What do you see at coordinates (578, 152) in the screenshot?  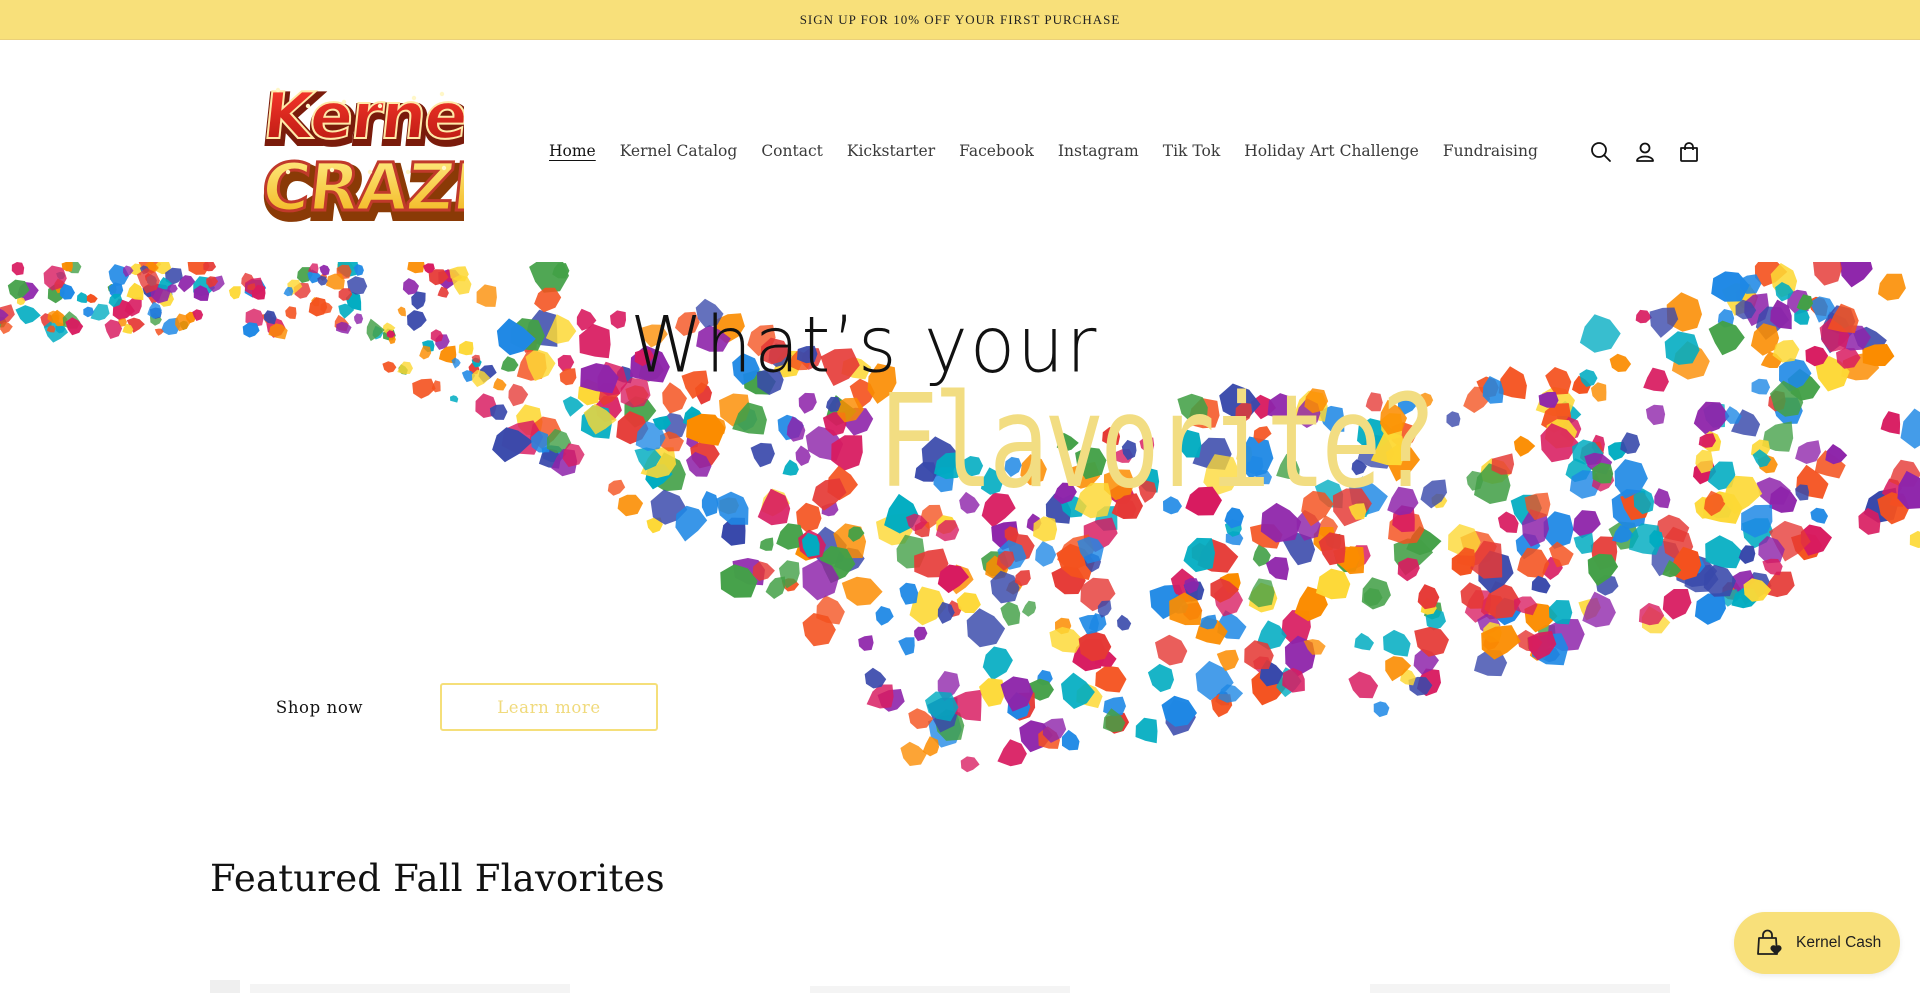 I see `nav-home: Home` at bounding box center [578, 152].